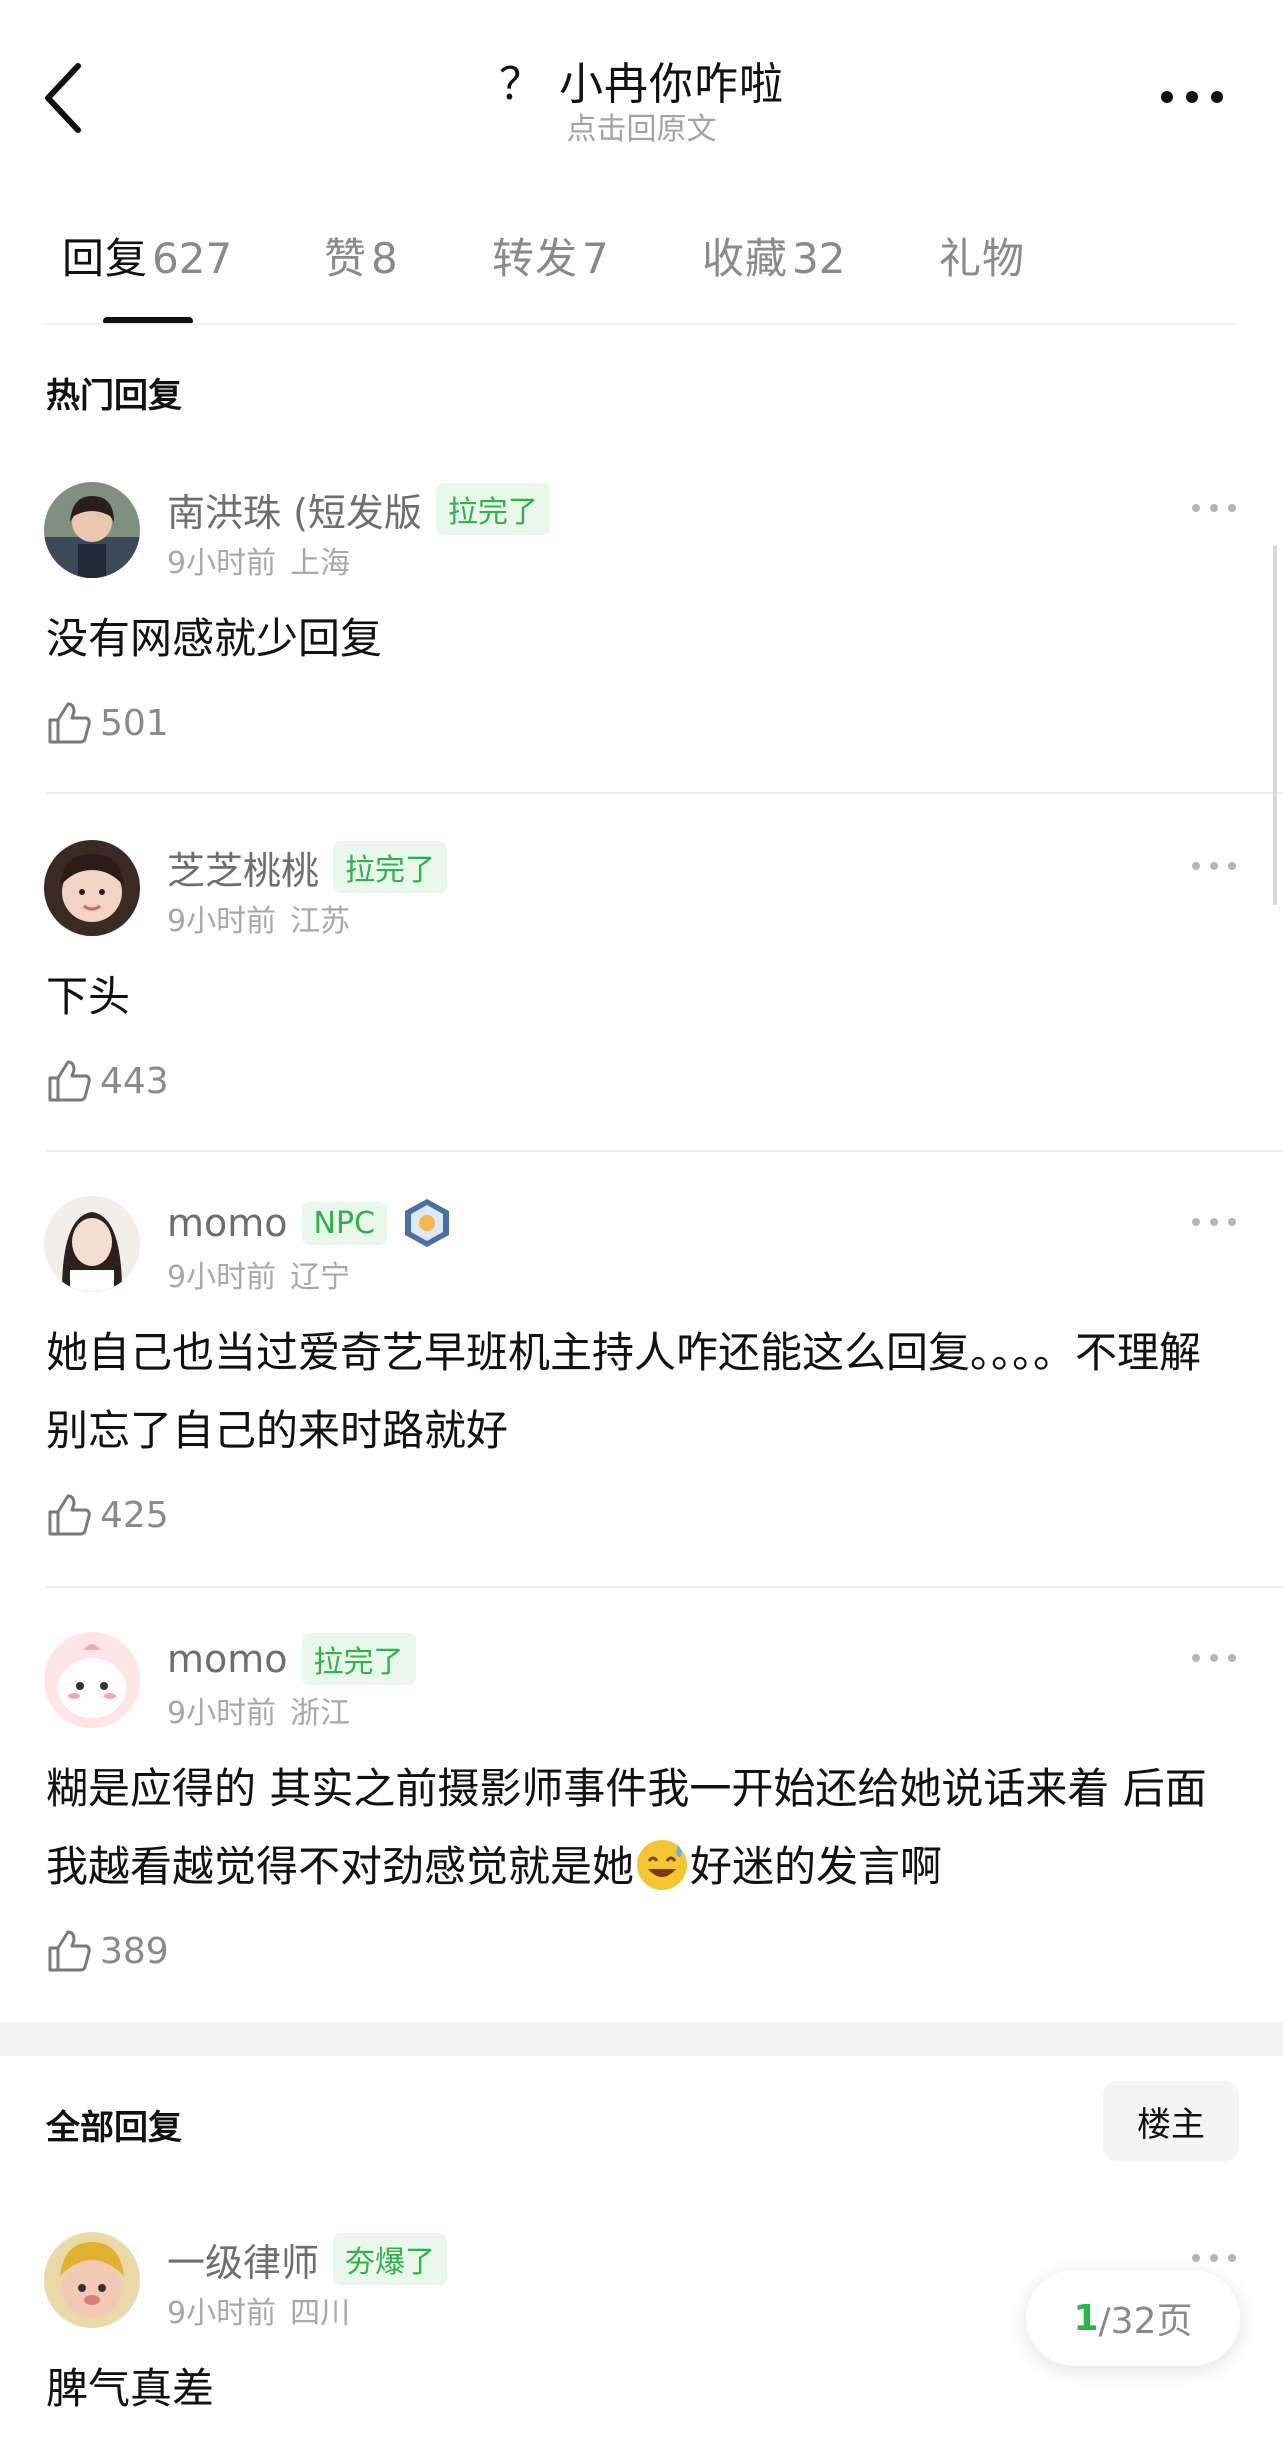 This screenshot has height=2441, width=1283. What do you see at coordinates (320, 1713) in the screenshot?
I see `comment-location: 浙江` at bounding box center [320, 1713].